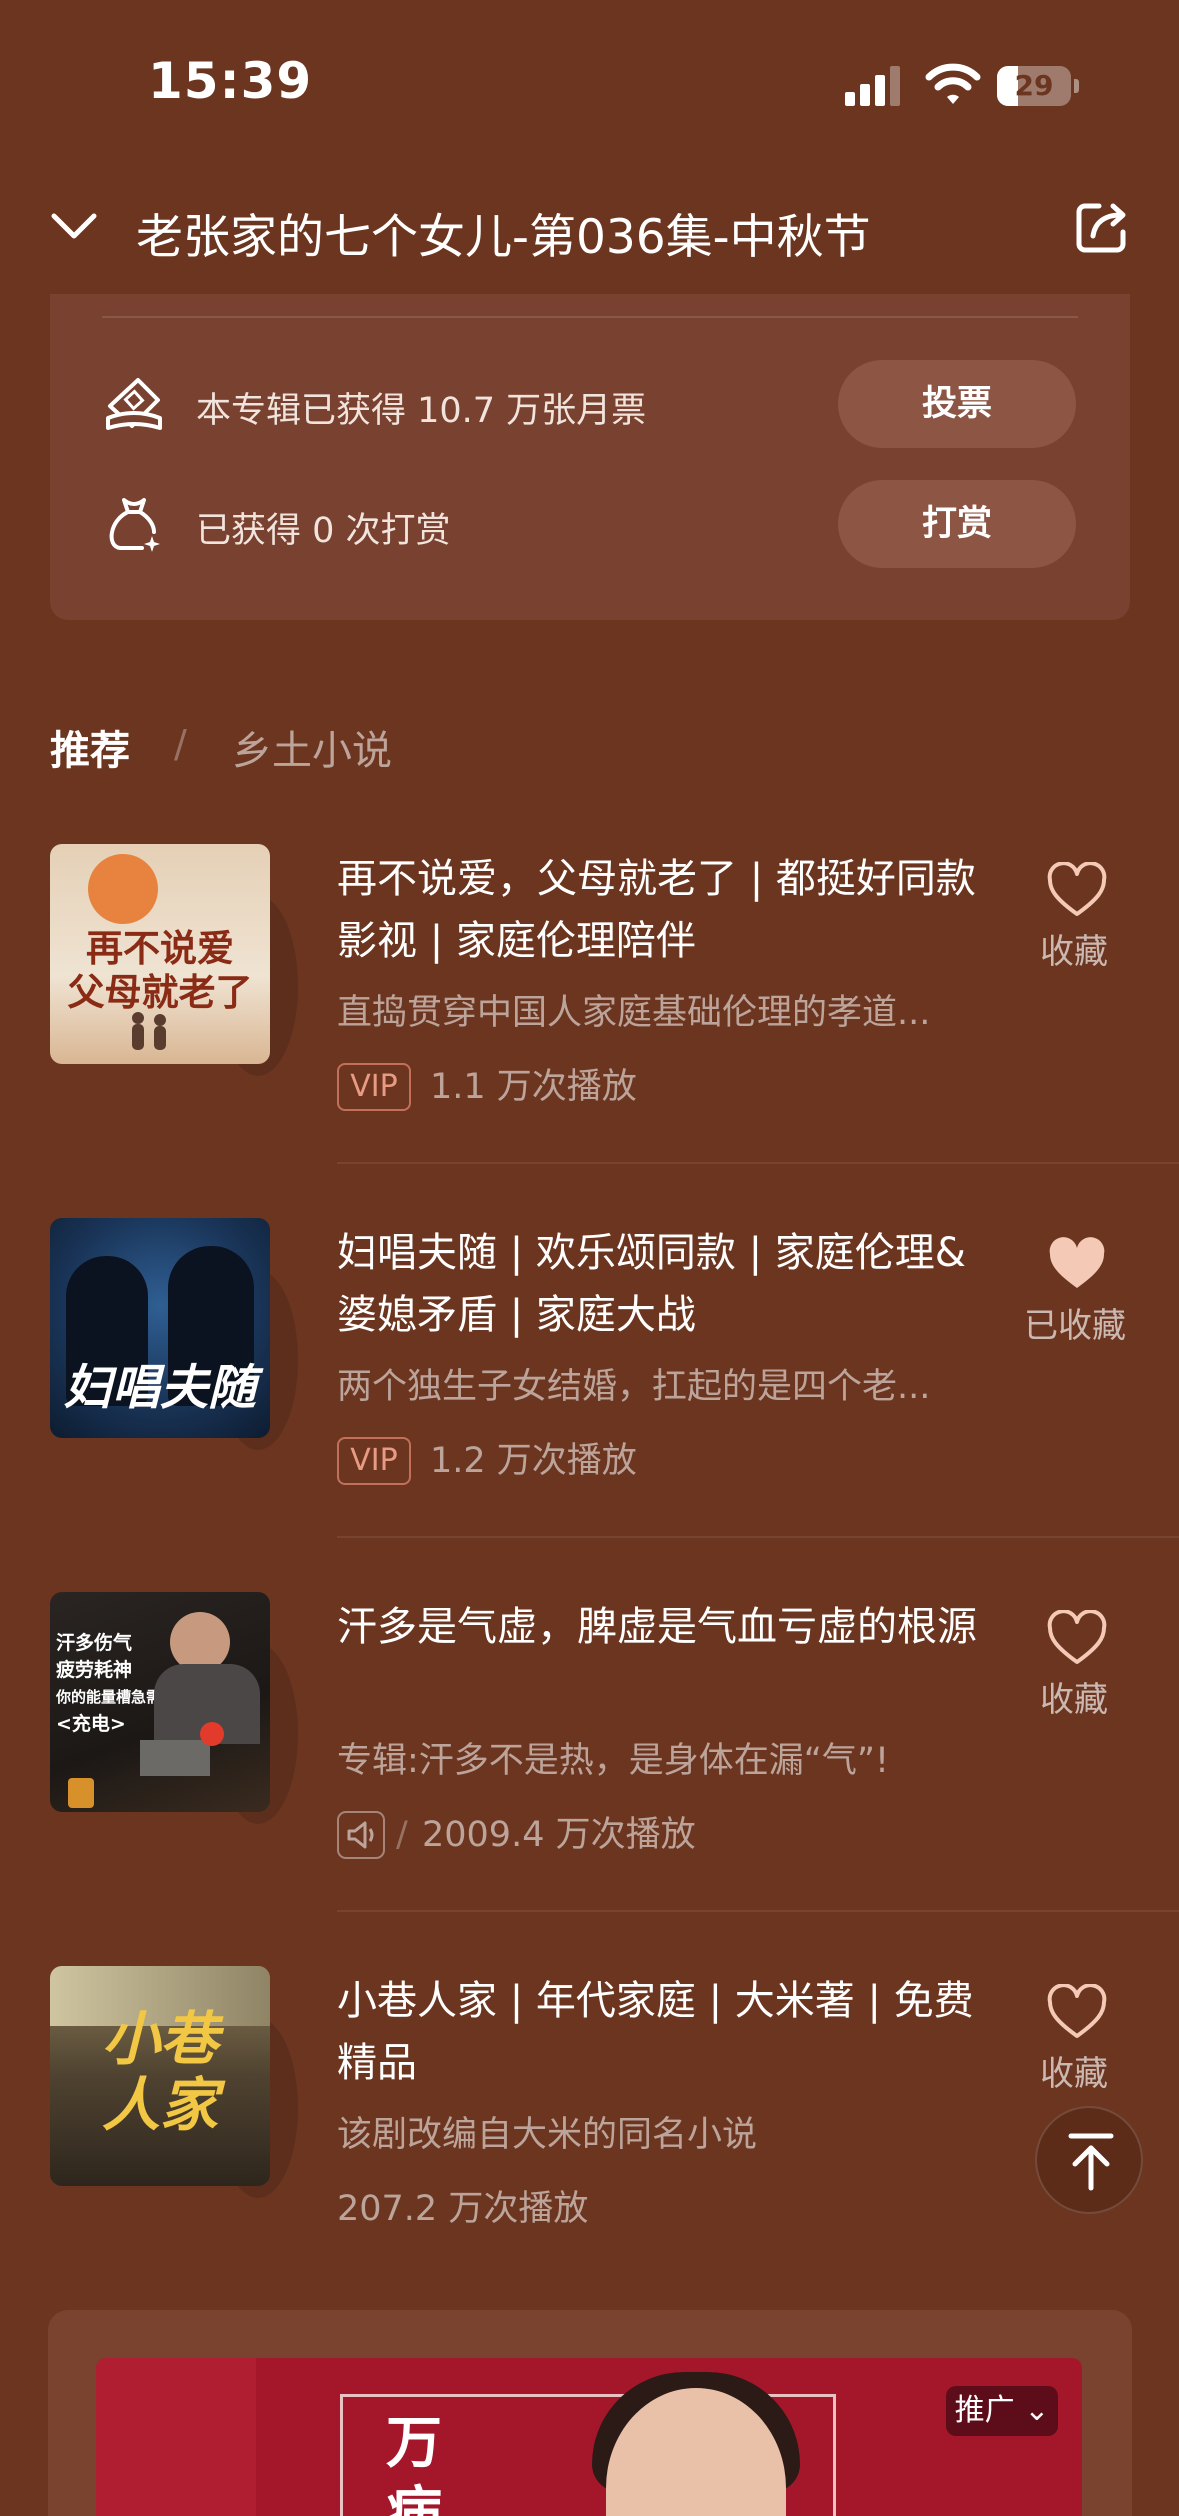  I want to click on ad-text: 病, so click(414, 2498).